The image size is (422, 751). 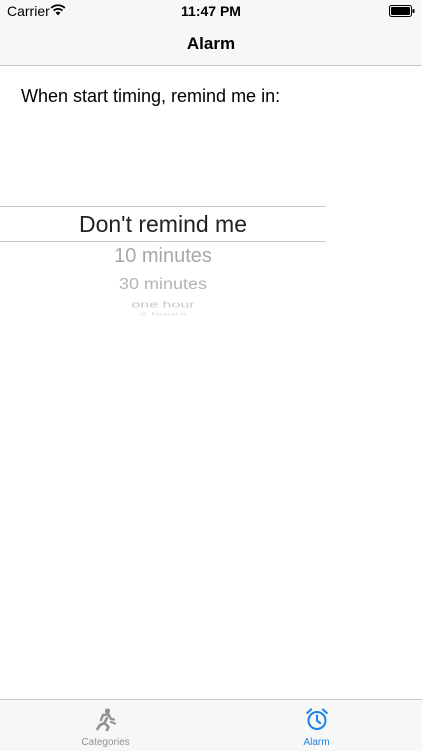 I want to click on picker-option: 10 minutes, so click(x=163, y=256).